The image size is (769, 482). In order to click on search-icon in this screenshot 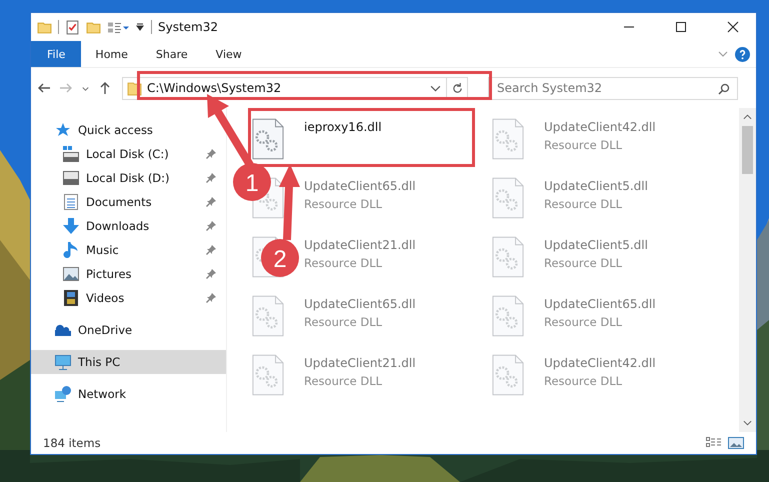, I will do `click(724, 88)`.